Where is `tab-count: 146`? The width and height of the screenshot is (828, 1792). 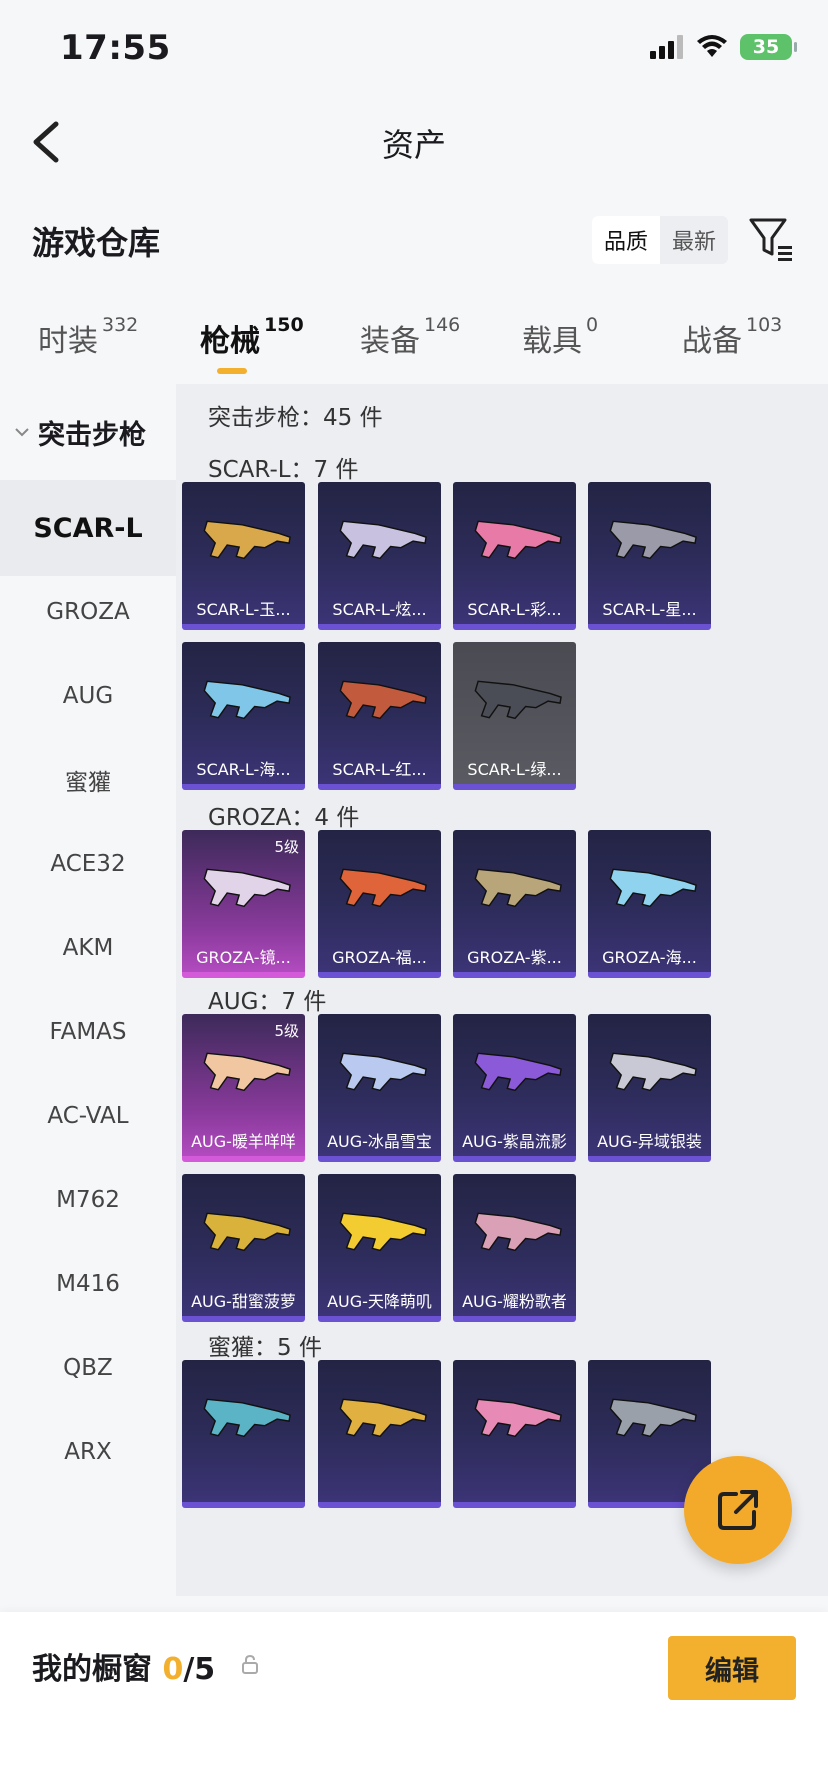
tab-count: 146 is located at coordinates (442, 325).